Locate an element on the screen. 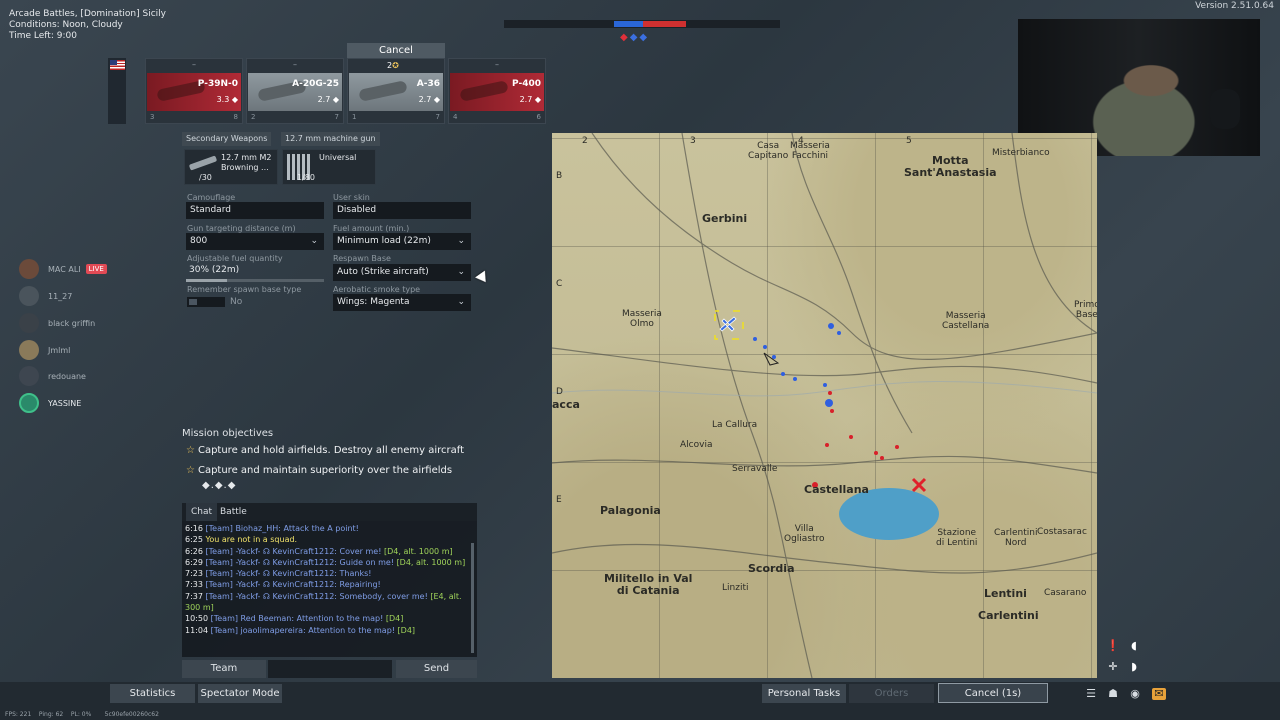  star-icon: ☆ is located at coordinates (190, 450).